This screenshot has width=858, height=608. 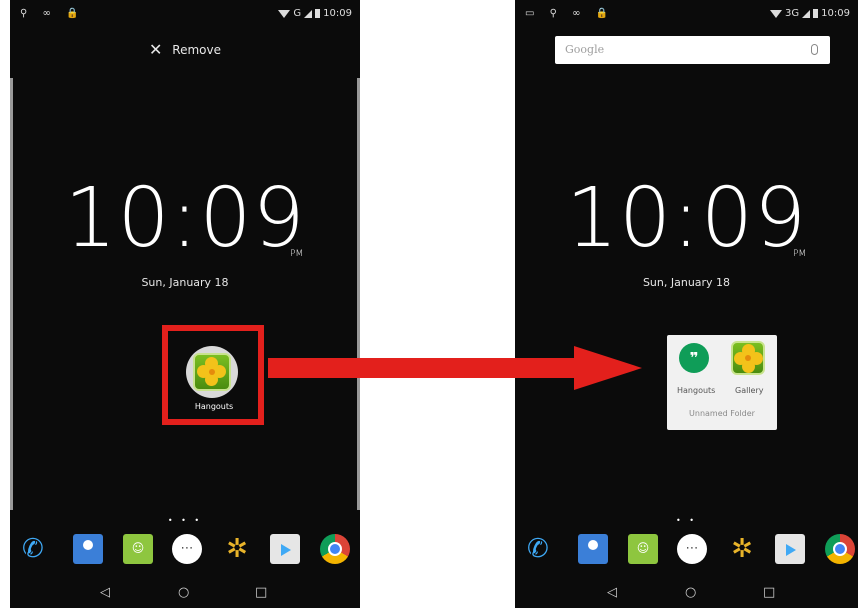 What do you see at coordinates (692, 50) in the screenshot?
I see `google-search-bar: Google` at bounding box center [692, 50].